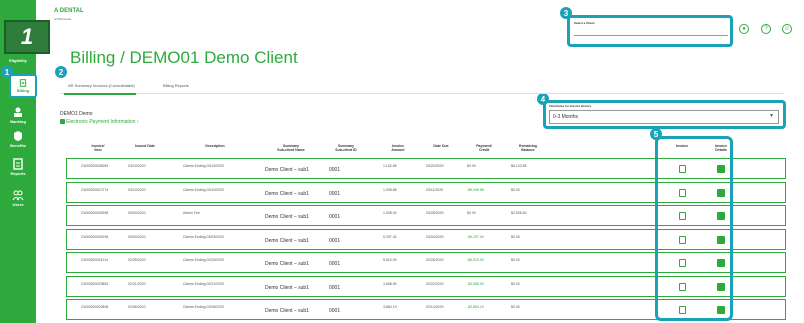 Image resolution: width=804 pixels, height=323 pixels. I want to click on cell-payment: -$3,658.90, so click(475, 283).